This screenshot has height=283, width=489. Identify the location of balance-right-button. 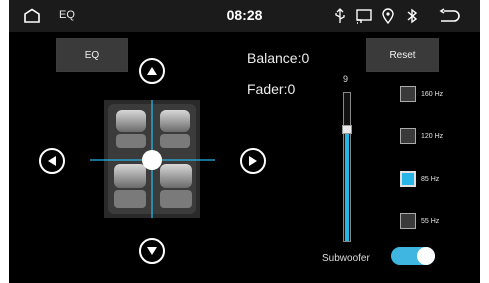
(253, 161).